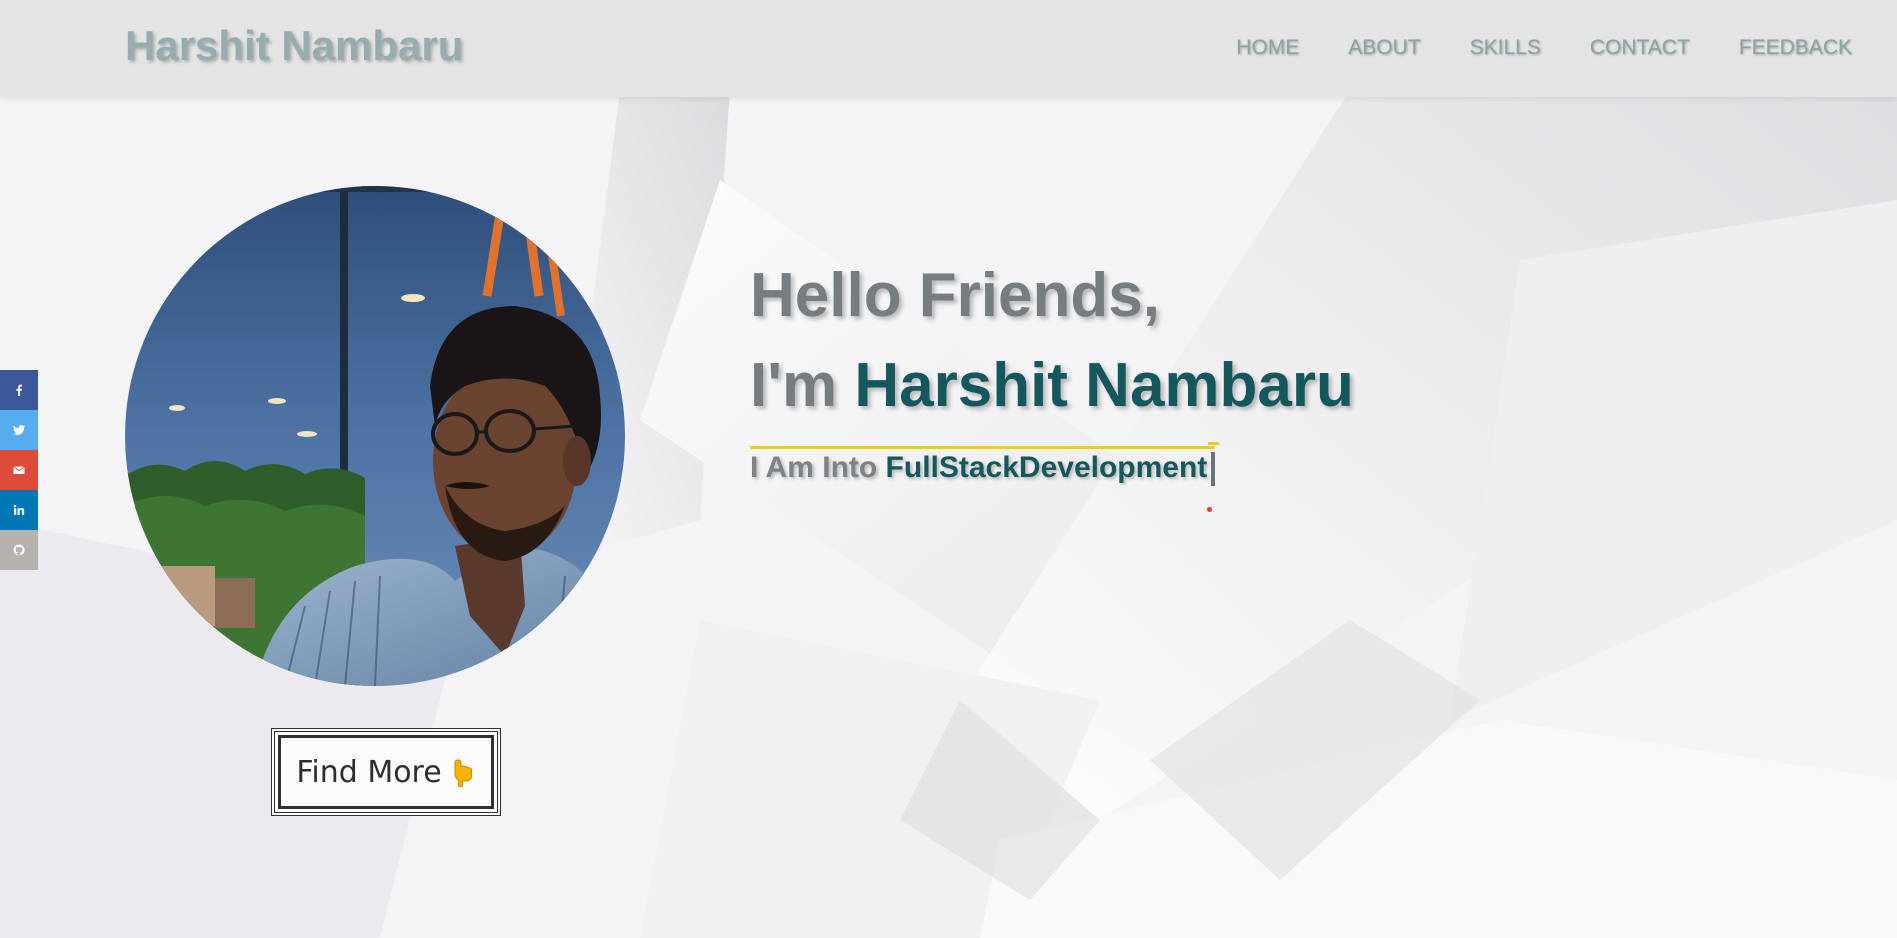 This screenshot has height=938, width=1897. What do you see at coordinates (1505, 48) in the screenshot?
I see `nav-link-skills: SKILLS` at bounding box center [1505, 48].